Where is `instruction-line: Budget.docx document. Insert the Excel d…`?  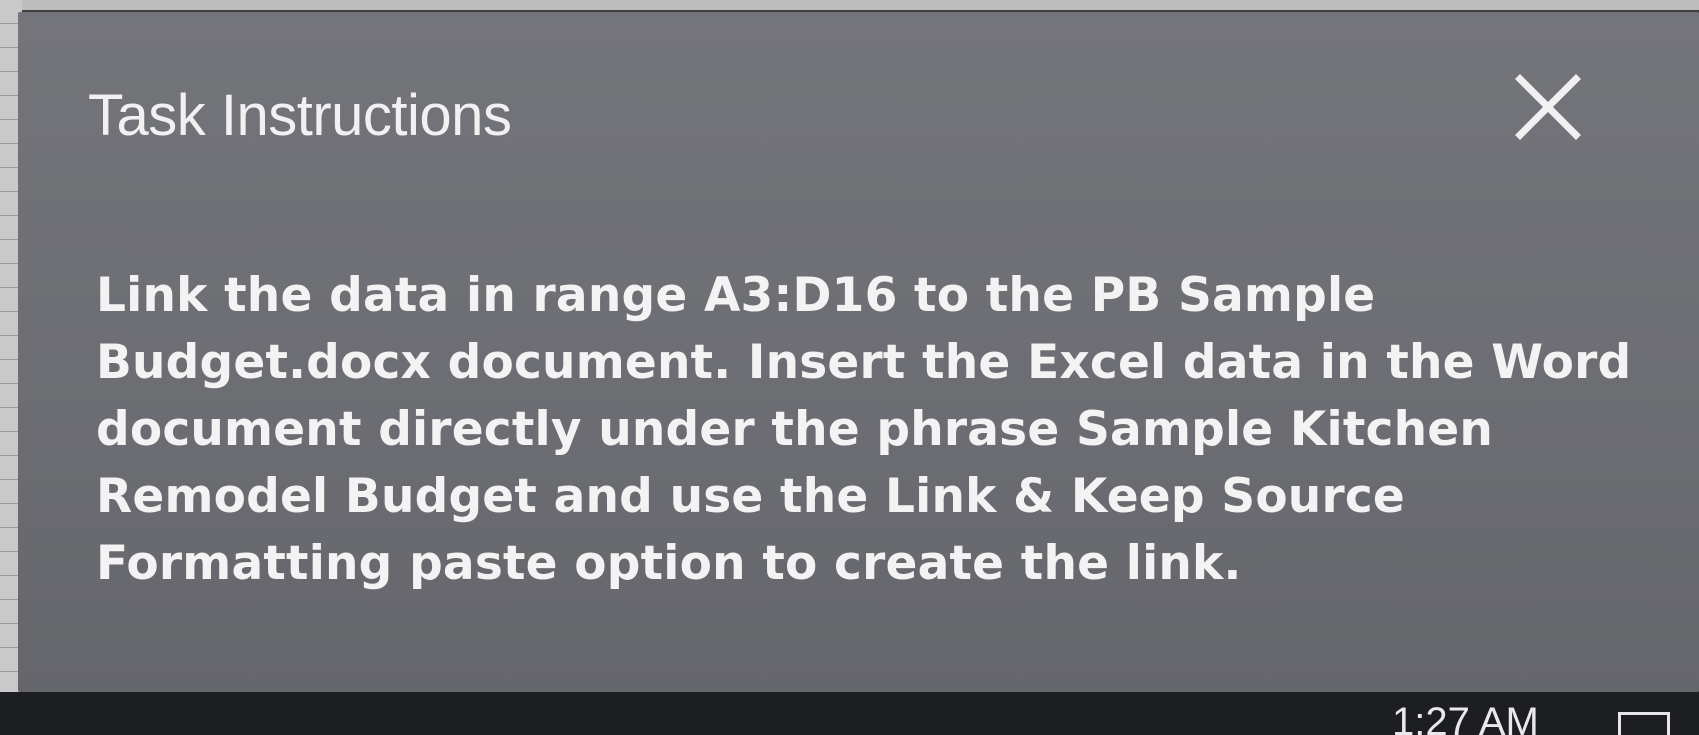 instruction-line: Budget.docx document. Insert the Excel d… is located at coordinates (864, 362).